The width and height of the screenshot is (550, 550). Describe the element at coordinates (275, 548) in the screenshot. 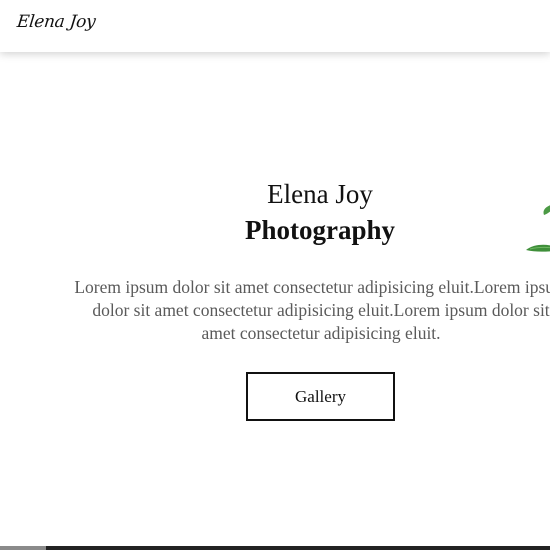

I see `horizontal-scrollbar` at that location.